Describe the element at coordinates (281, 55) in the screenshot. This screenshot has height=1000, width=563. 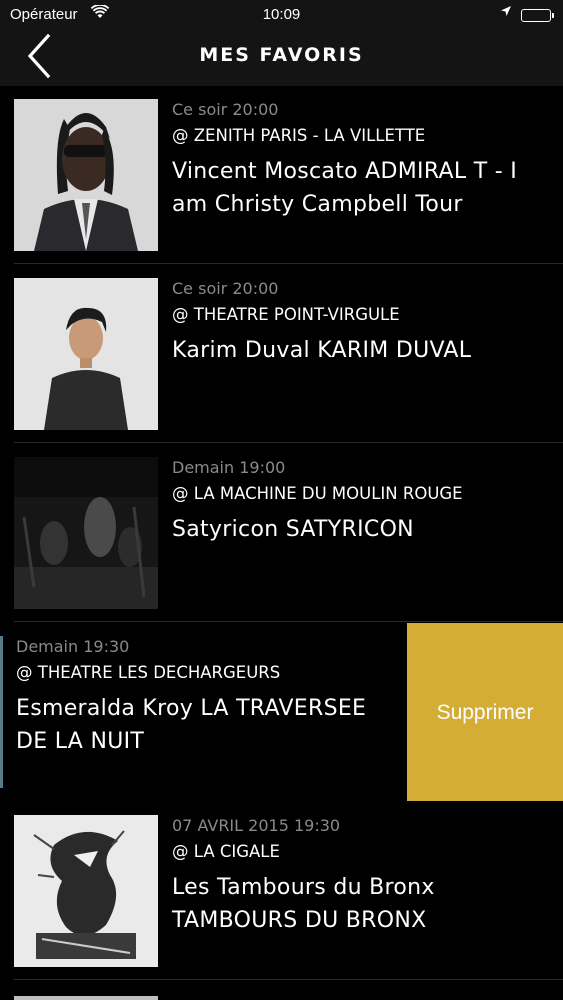
I see `page-title: MES FAVORIS` at that location.